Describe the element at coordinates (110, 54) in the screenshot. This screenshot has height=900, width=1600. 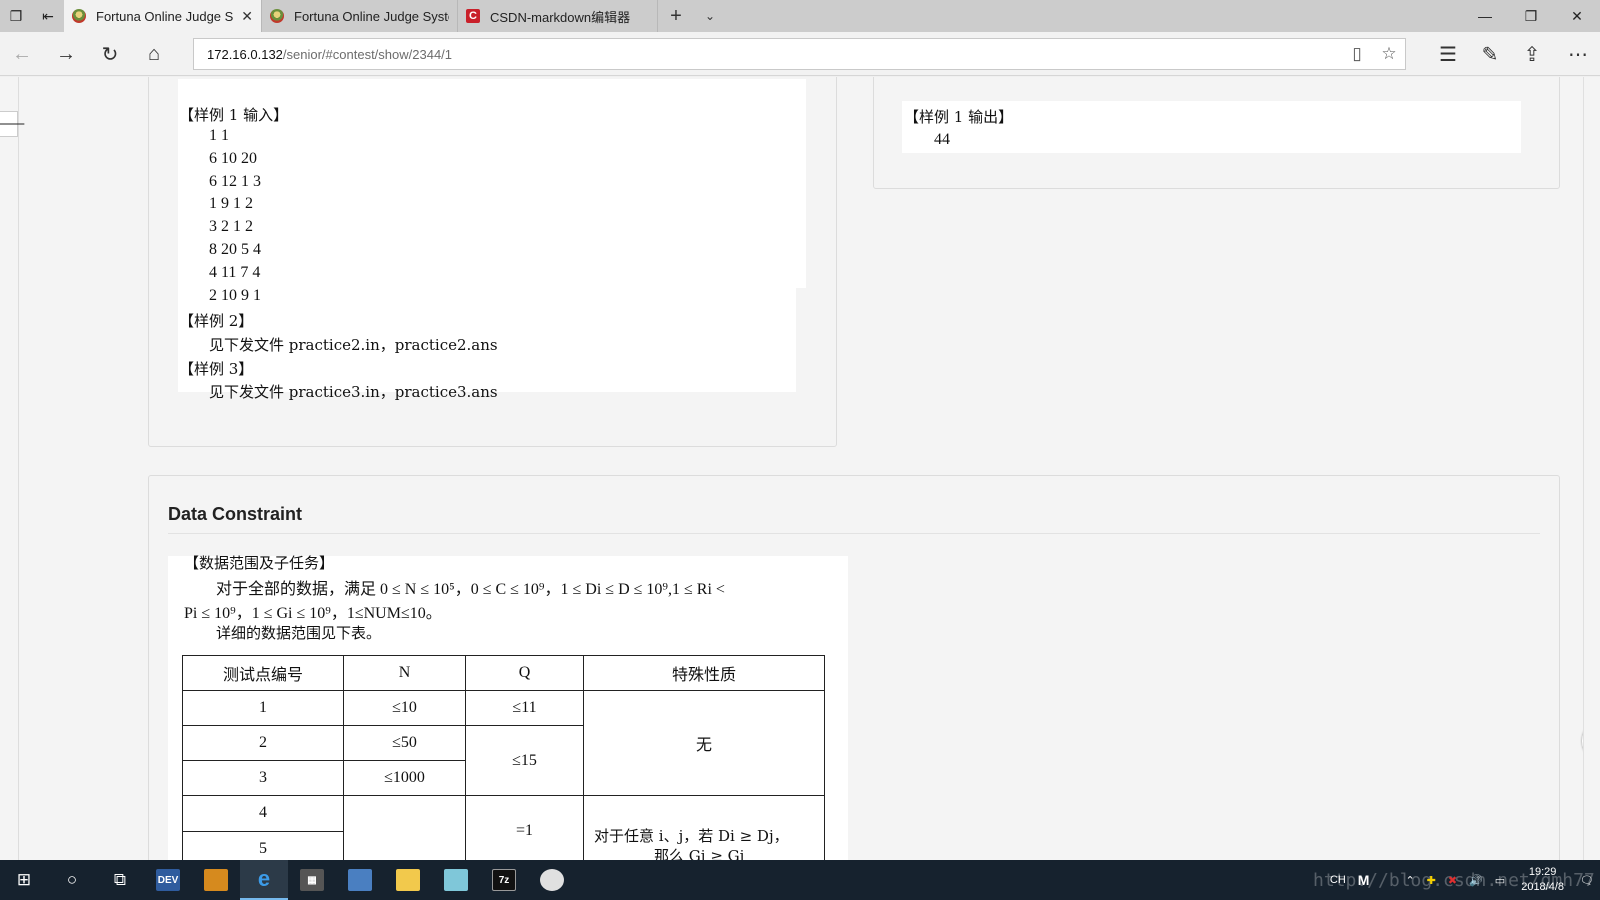
I see `refresh-button: ↻` at that location.